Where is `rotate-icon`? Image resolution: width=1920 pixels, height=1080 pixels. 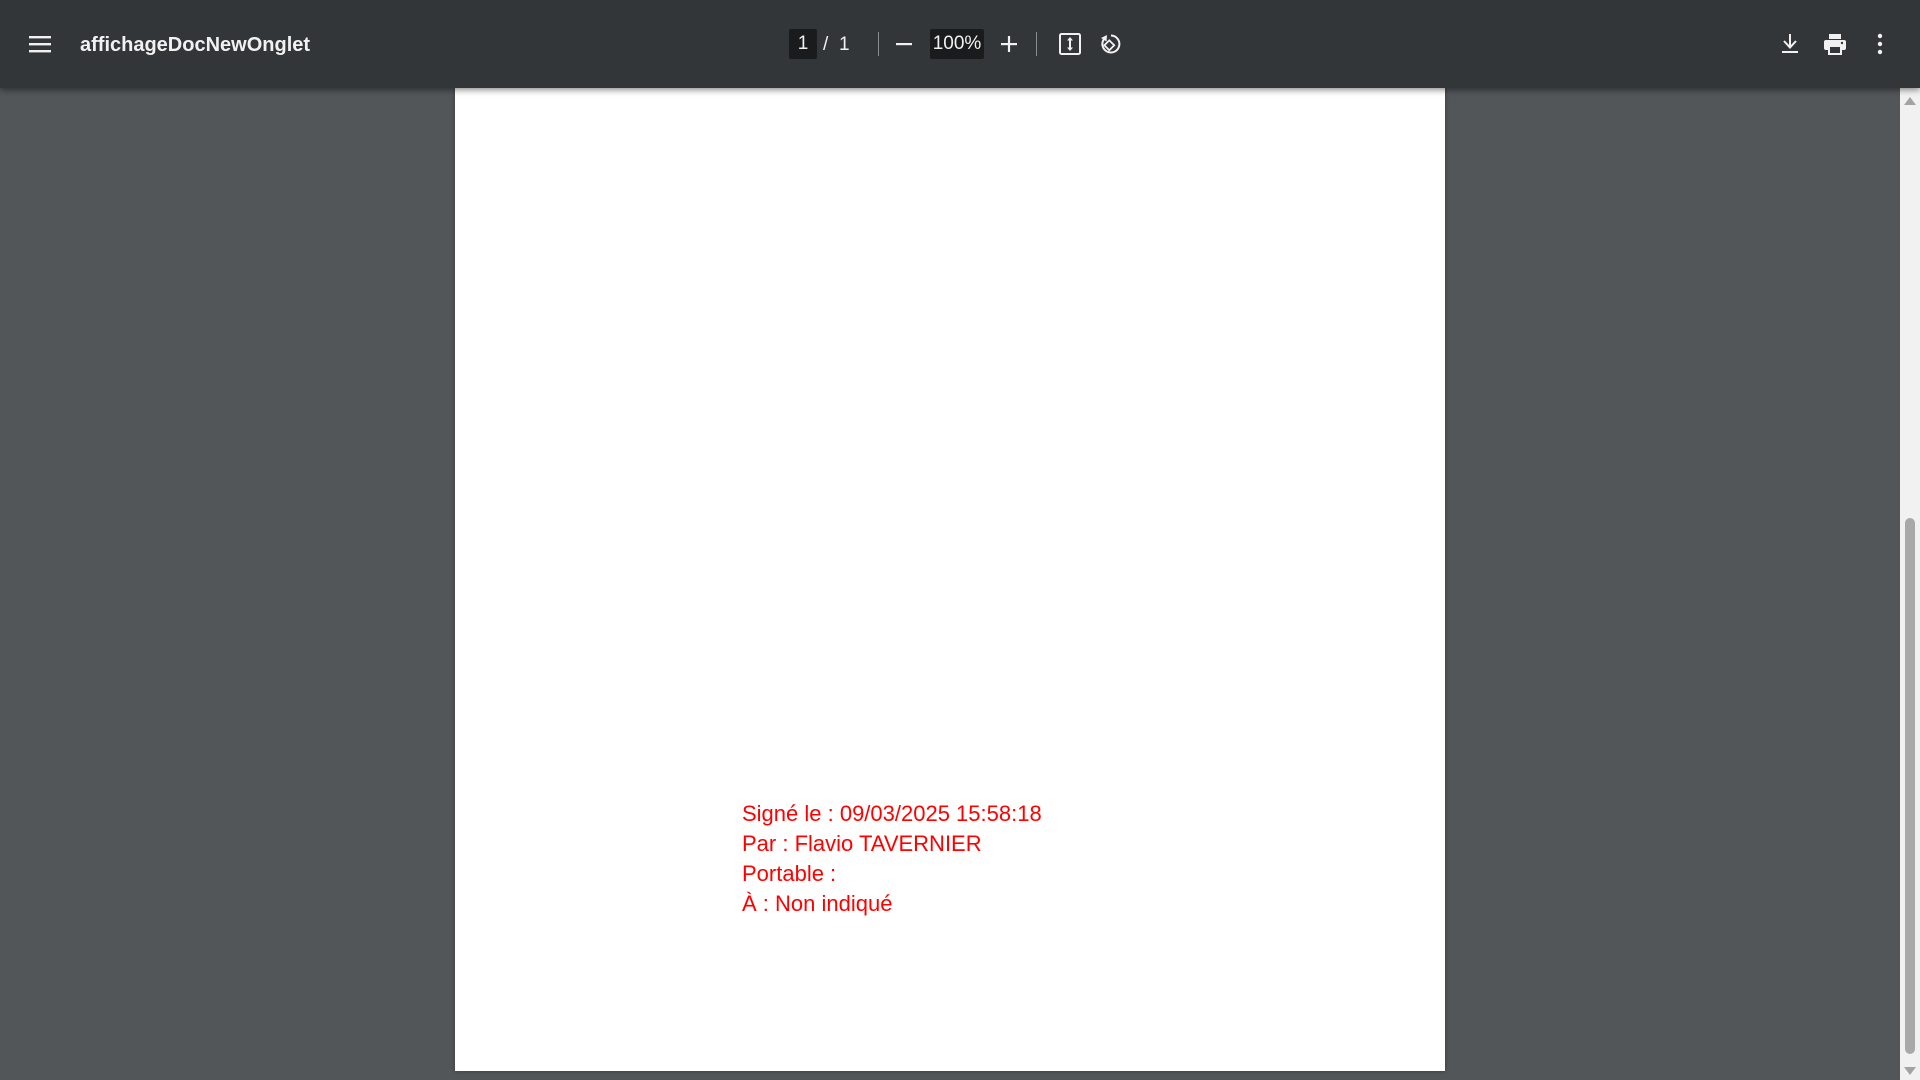
rotate-icon is located at coordinates (1110, 44).